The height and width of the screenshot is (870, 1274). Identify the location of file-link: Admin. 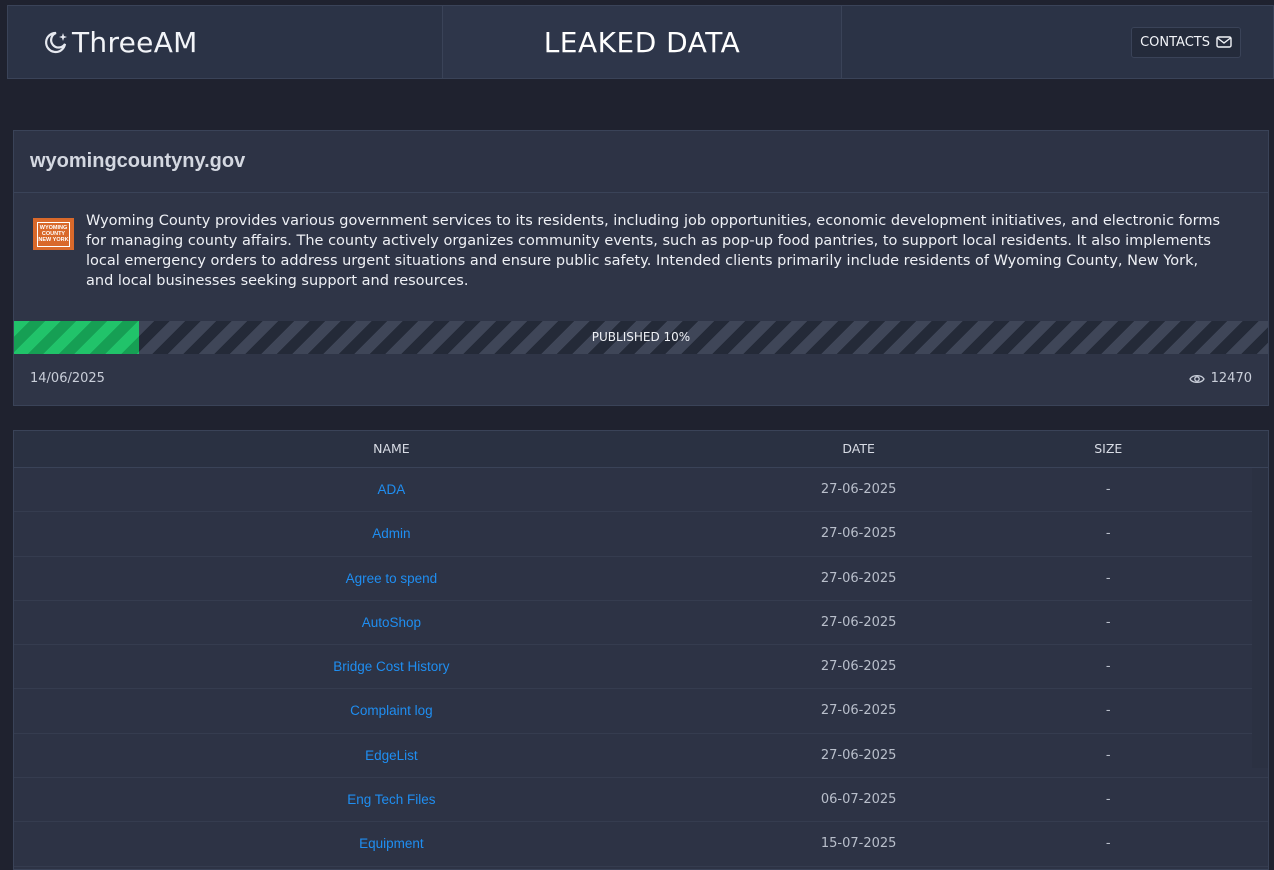
(391, 533).